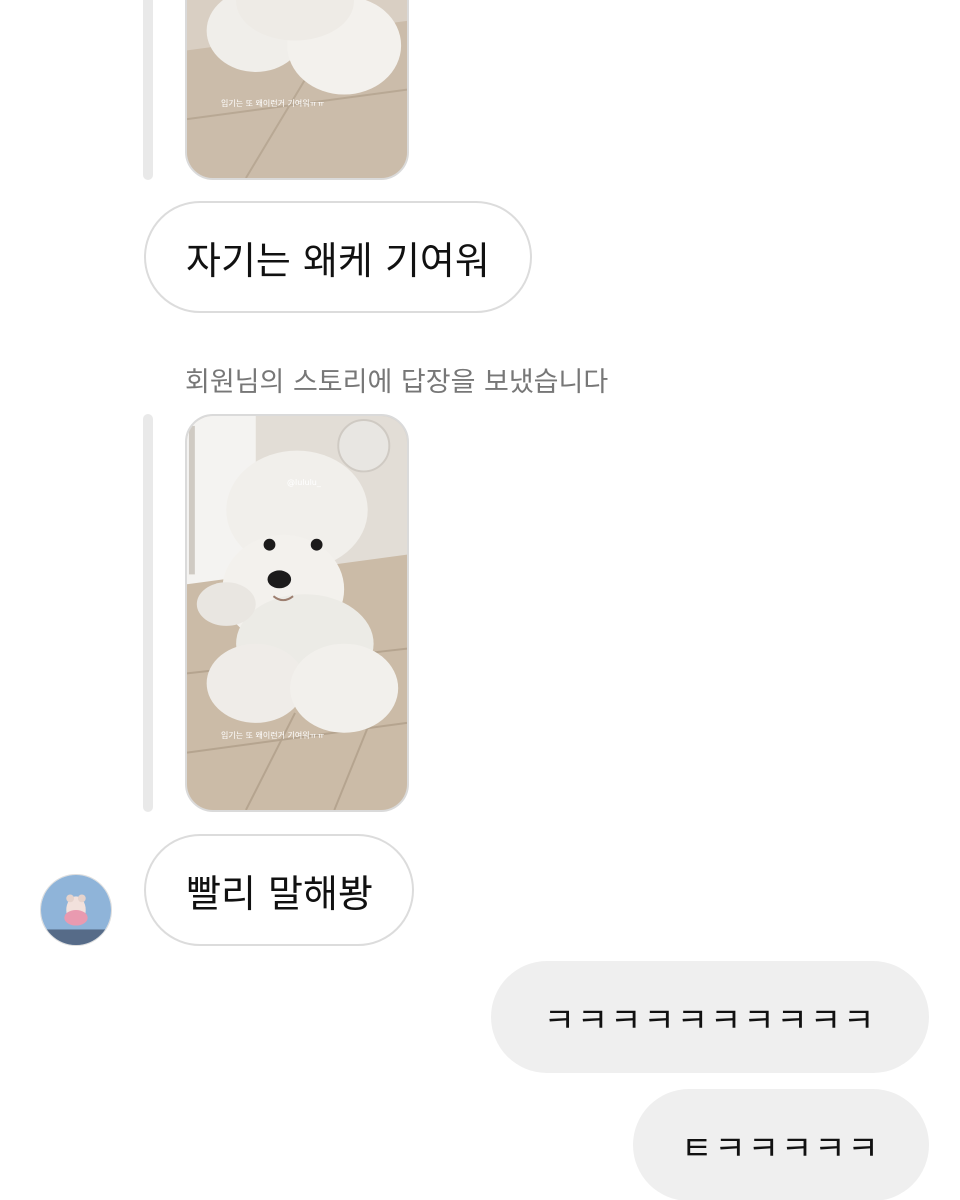  What do you see at coordinates (781, 1148) in the screenshot?
I see `message-text: ㅌㅋㅋㅋㅋㅋ` at bounding box center [781, 1148].